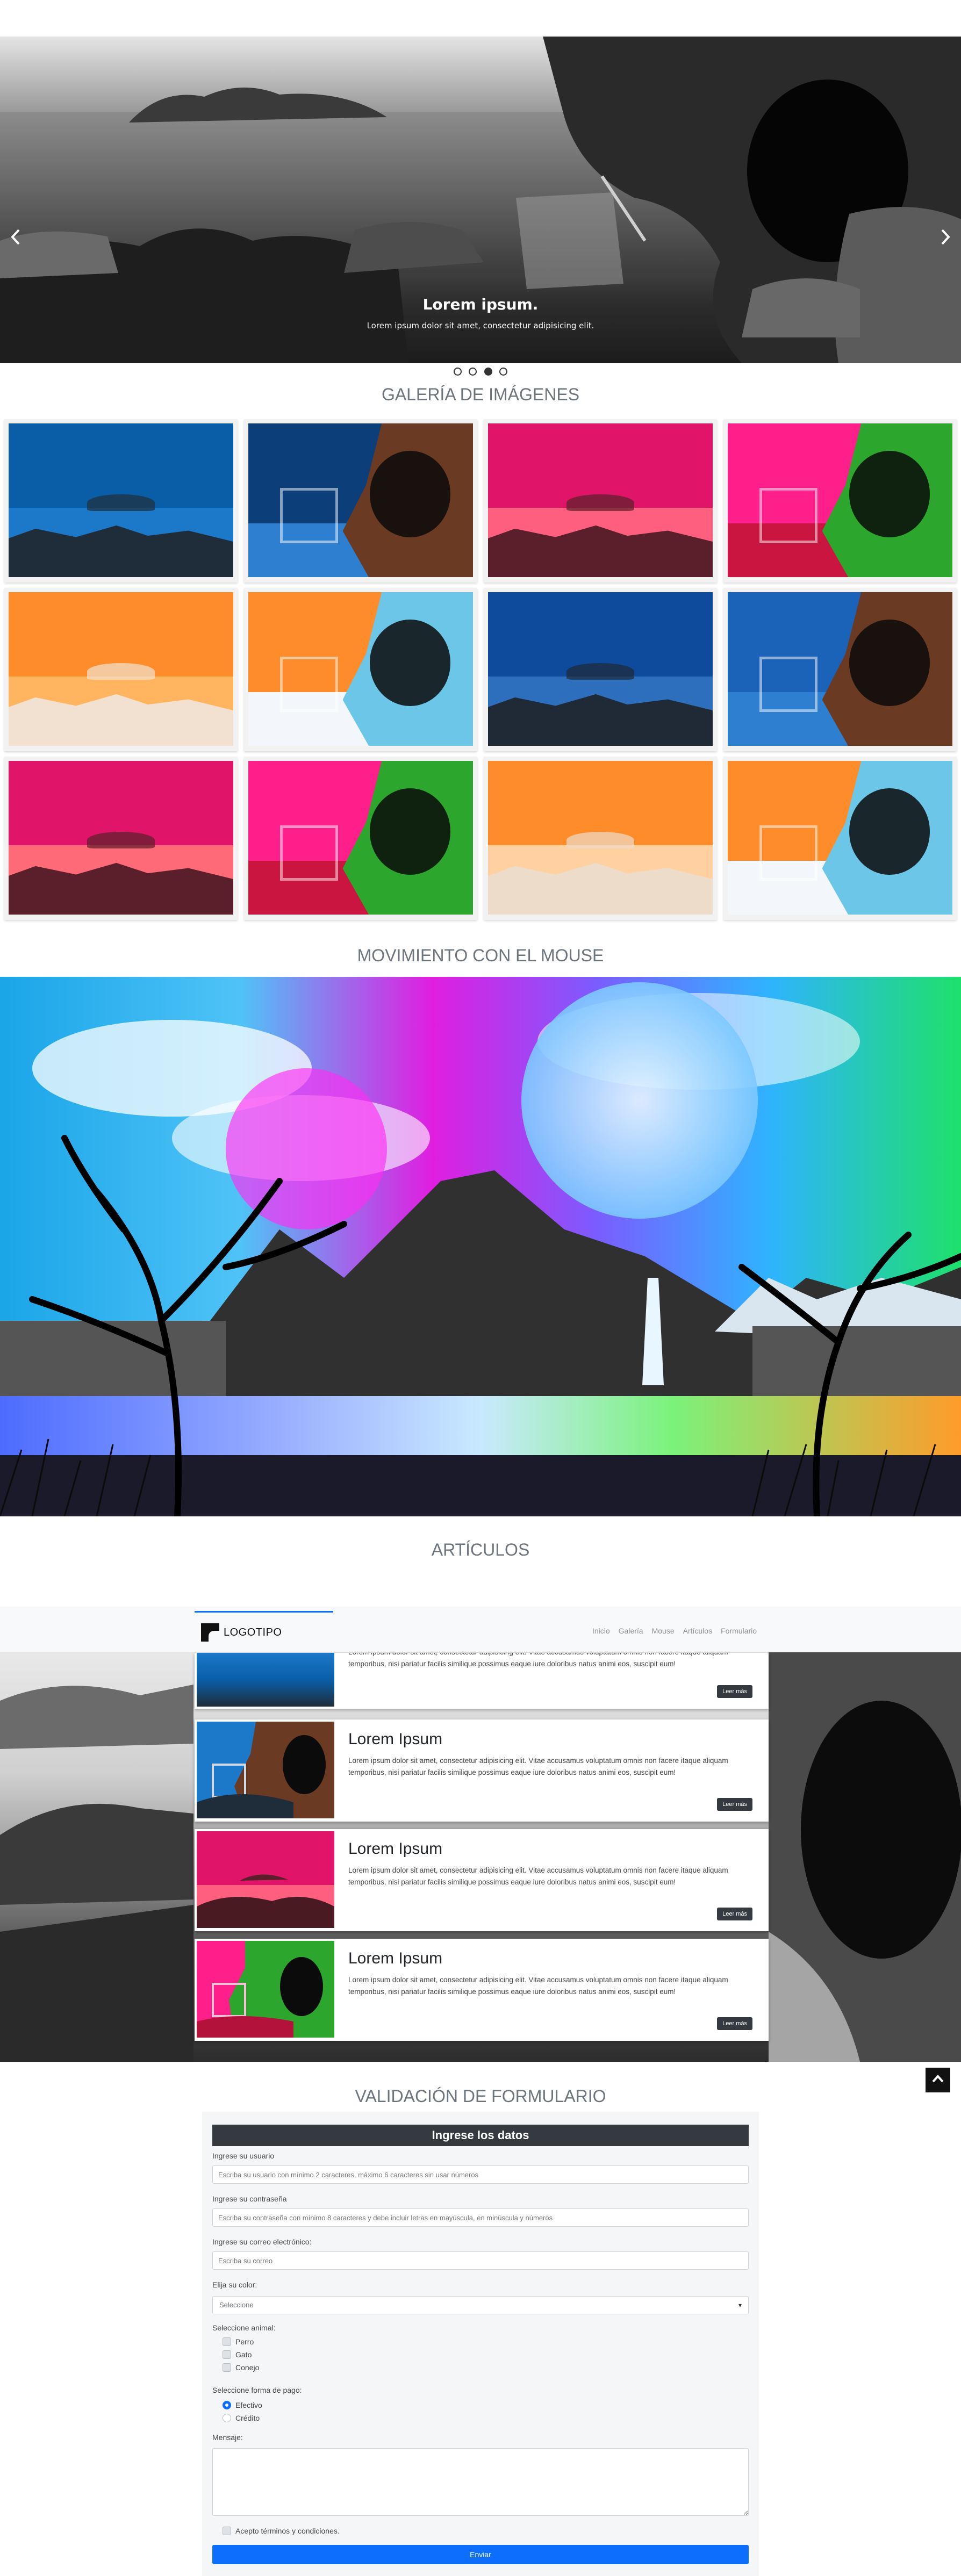 The width and height of the screenshot is (961, 2576). Describe the element at coordinates (480, 2554) in the screenshot. I see `submit-button: Enviar` at that location.